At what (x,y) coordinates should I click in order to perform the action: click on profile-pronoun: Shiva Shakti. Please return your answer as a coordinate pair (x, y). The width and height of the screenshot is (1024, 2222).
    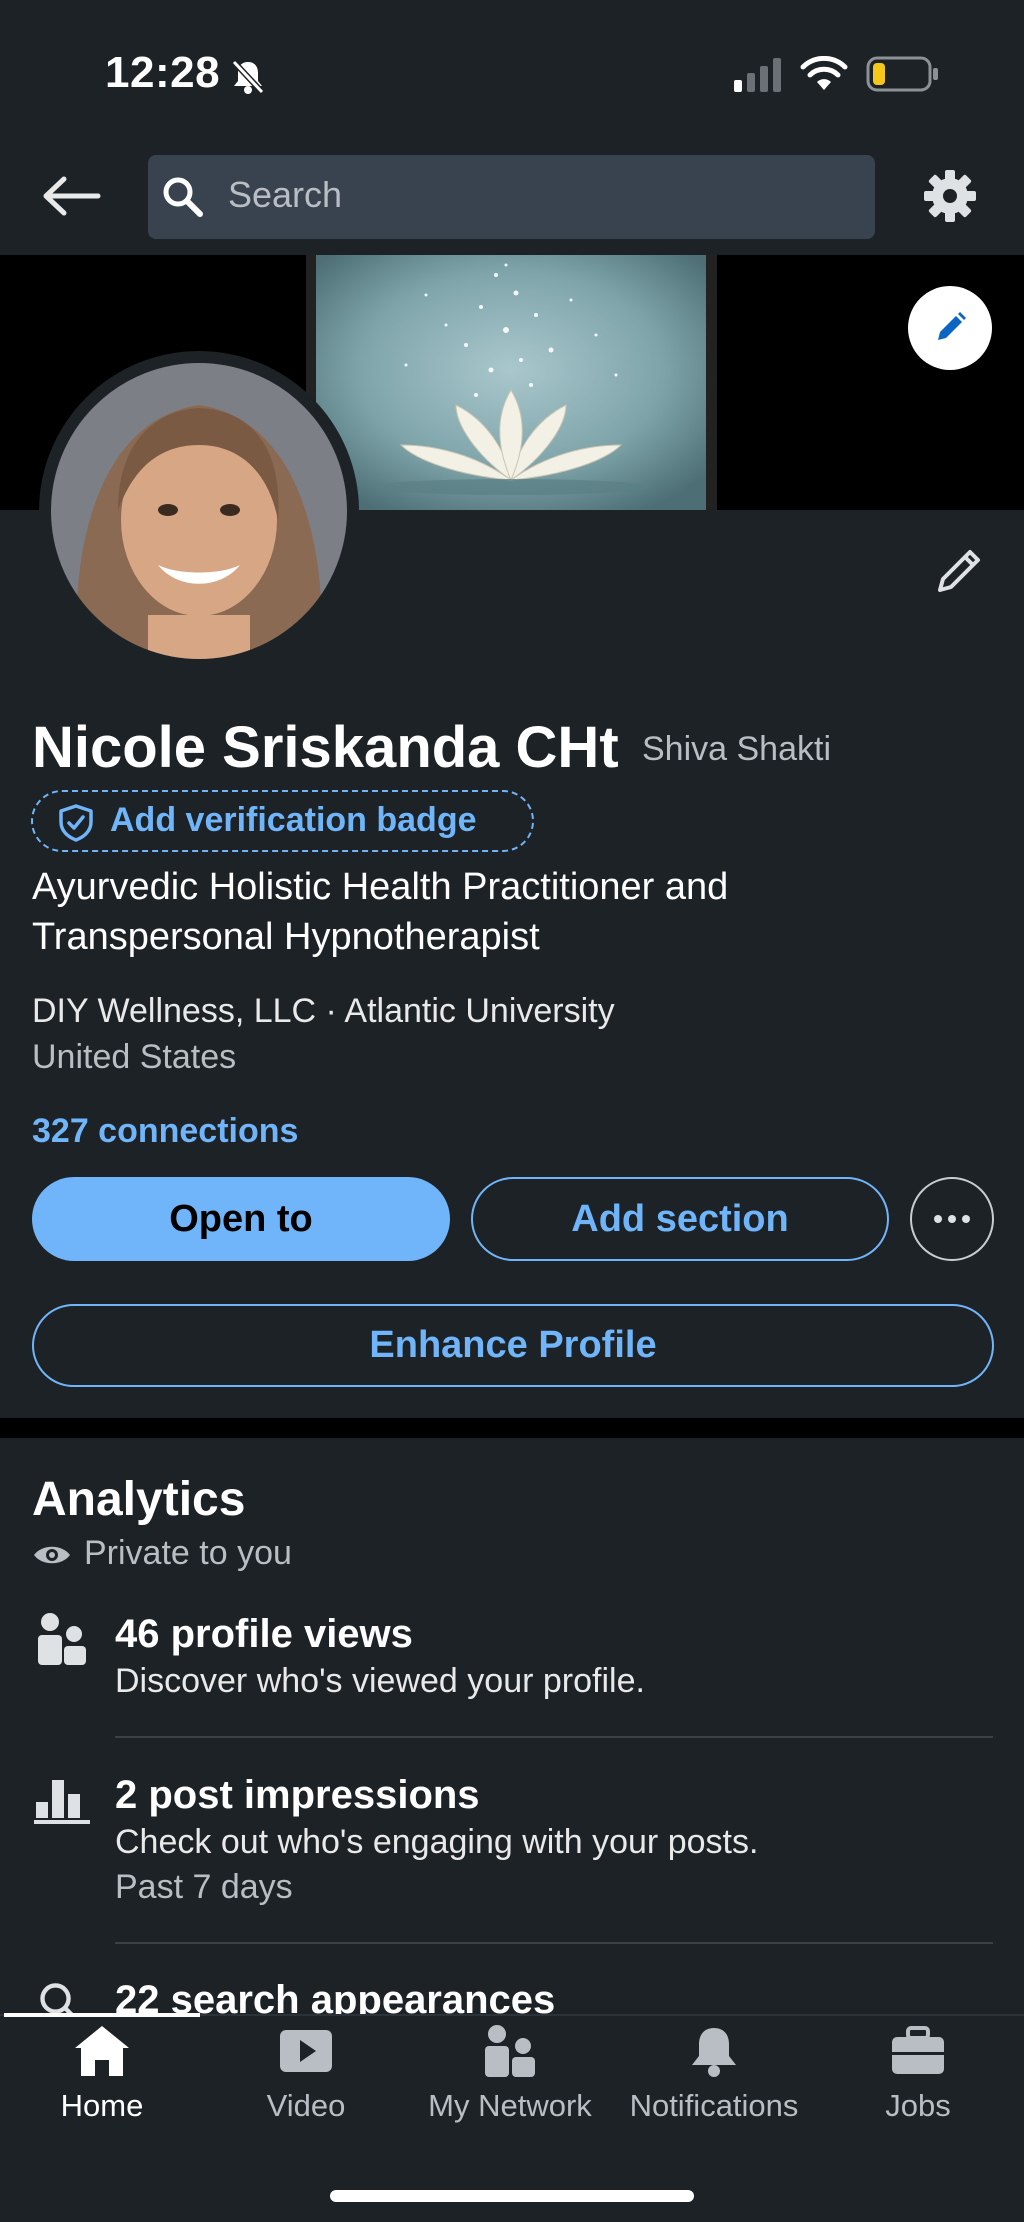
    Looking at the image, I should click on (736, 749).